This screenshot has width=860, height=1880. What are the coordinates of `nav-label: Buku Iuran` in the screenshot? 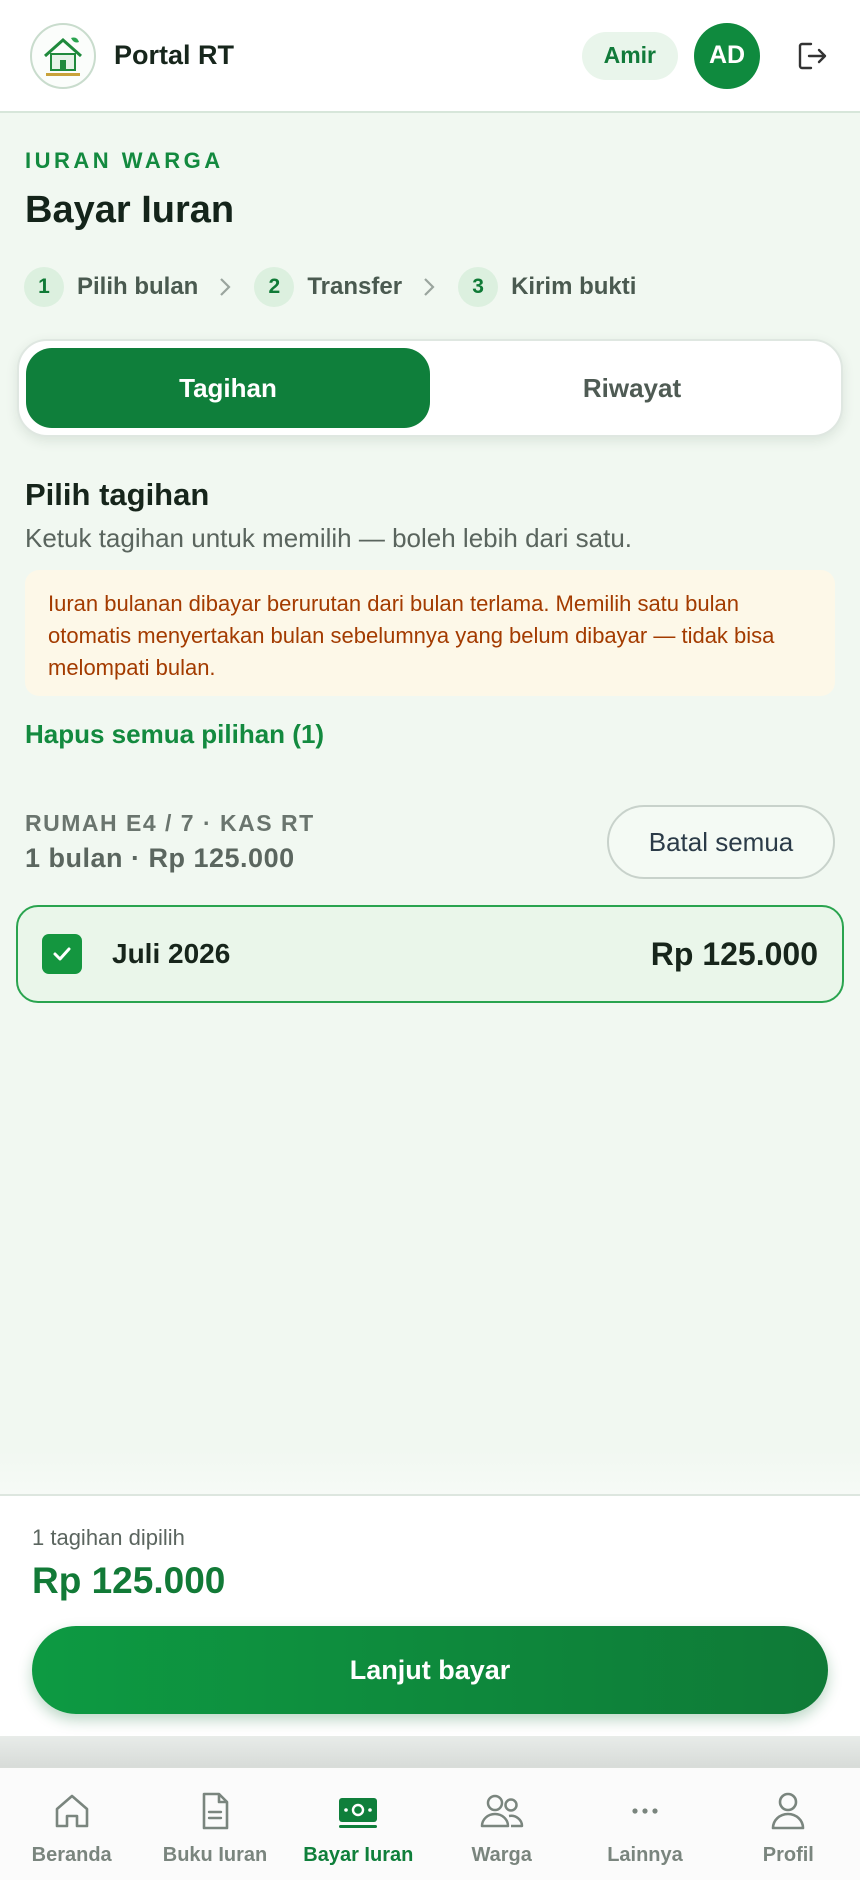 It's located at (215, 1855).